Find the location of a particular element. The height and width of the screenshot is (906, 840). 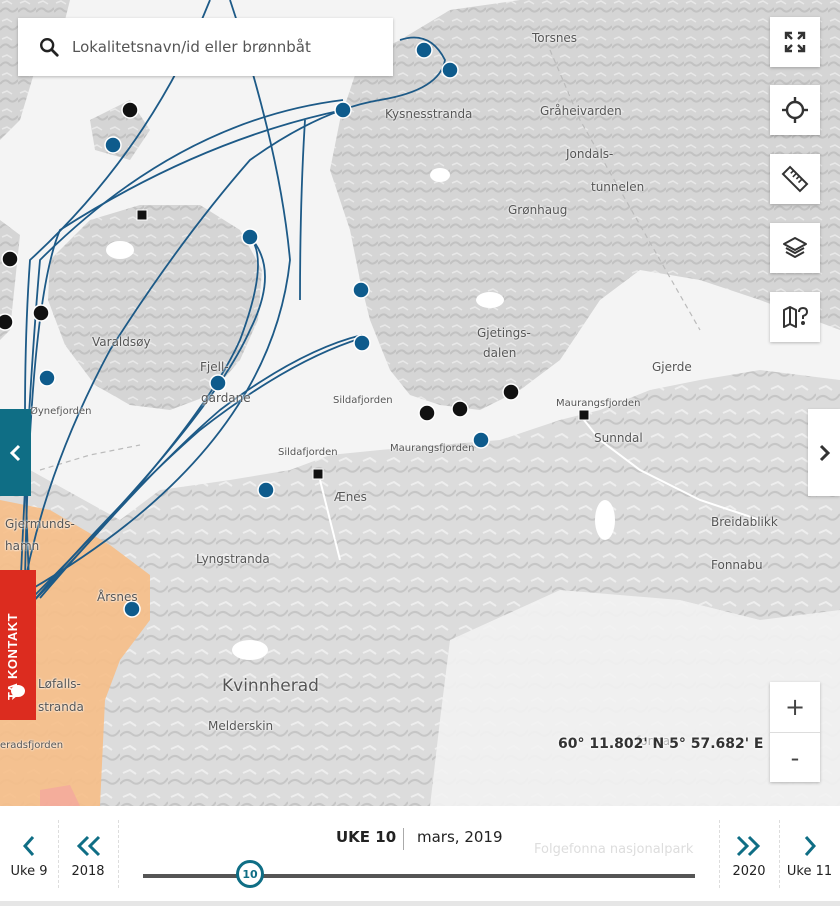

zoom-out-button: - is located at coordinates (795, 758).